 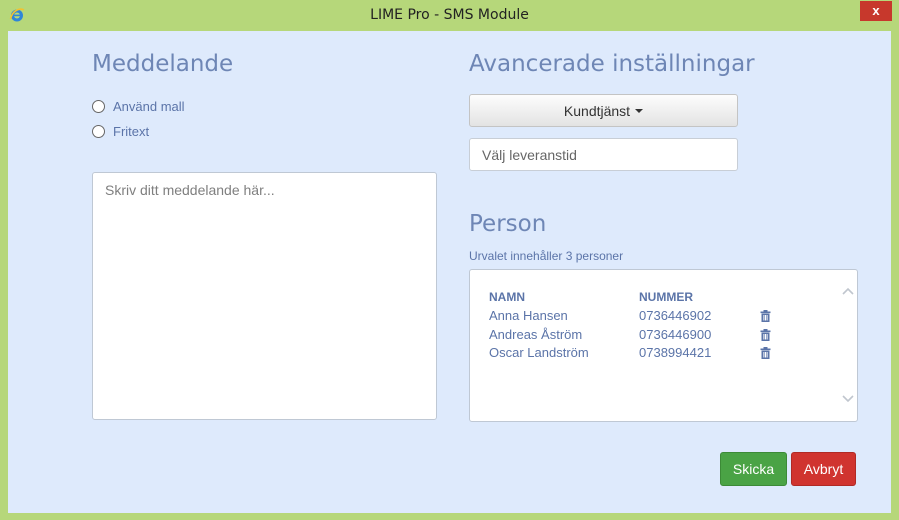 What do you see at coordinates (876, 11) in the screenshot?
I see `close-button: x` at bounding box center [876, 11].